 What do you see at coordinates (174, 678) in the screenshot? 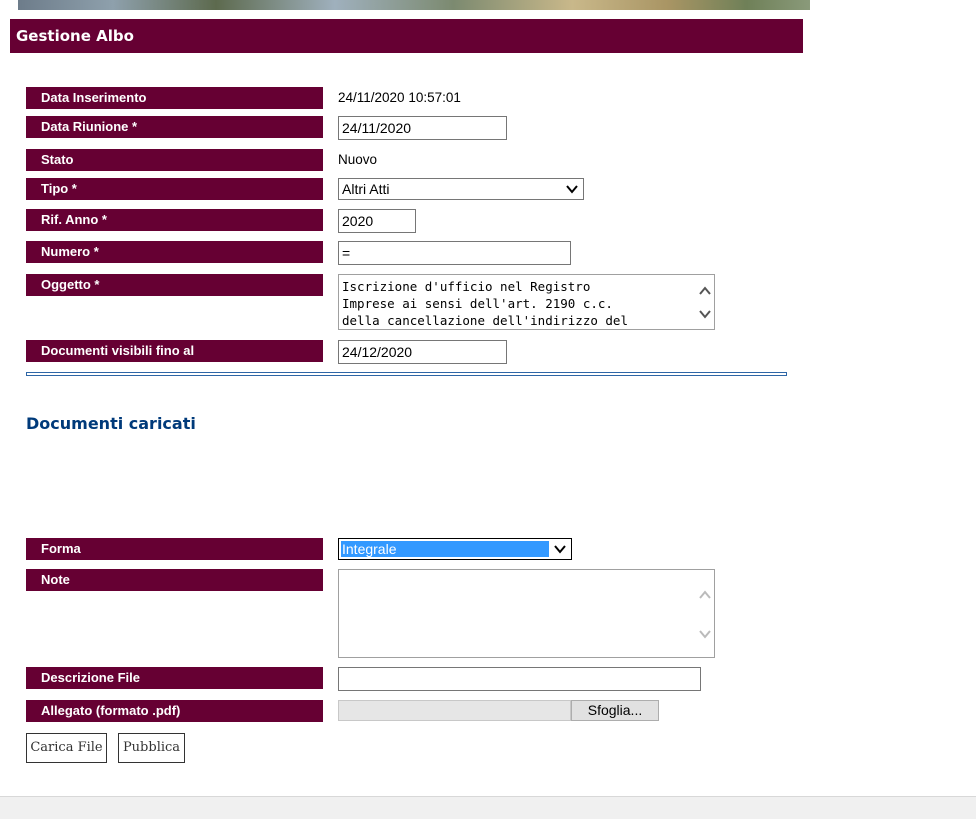
I see `label-descrizione-file: Descrizione File` at bounding box center [174, 678].